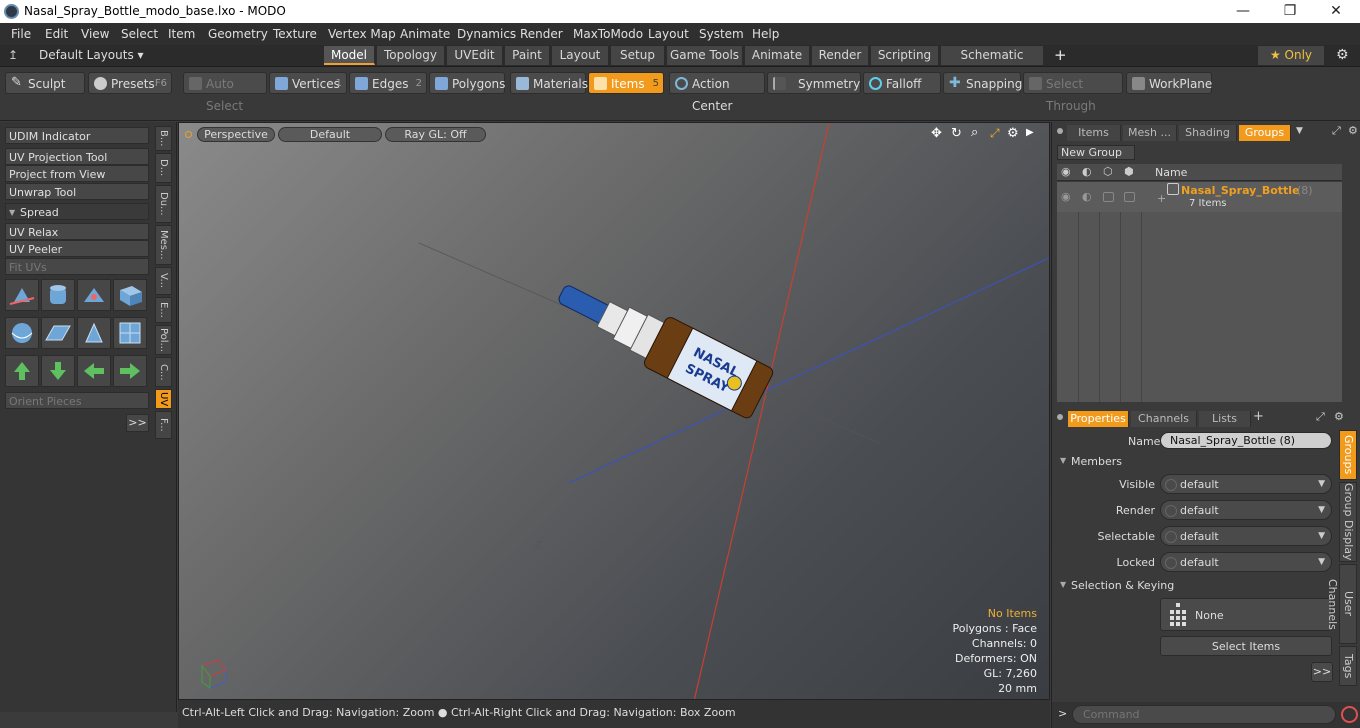 The height and width of the screenshot is (728, 1360). What do you see at coordinates (238, 34) in the screenshot?
I see `menu-geometry: Geometry` at bounding box center [238, 34].